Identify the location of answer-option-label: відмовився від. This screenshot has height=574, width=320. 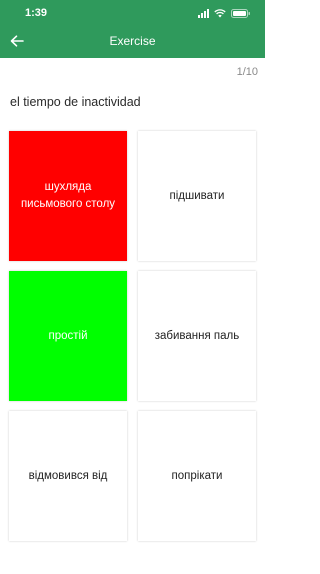
(68, 475).